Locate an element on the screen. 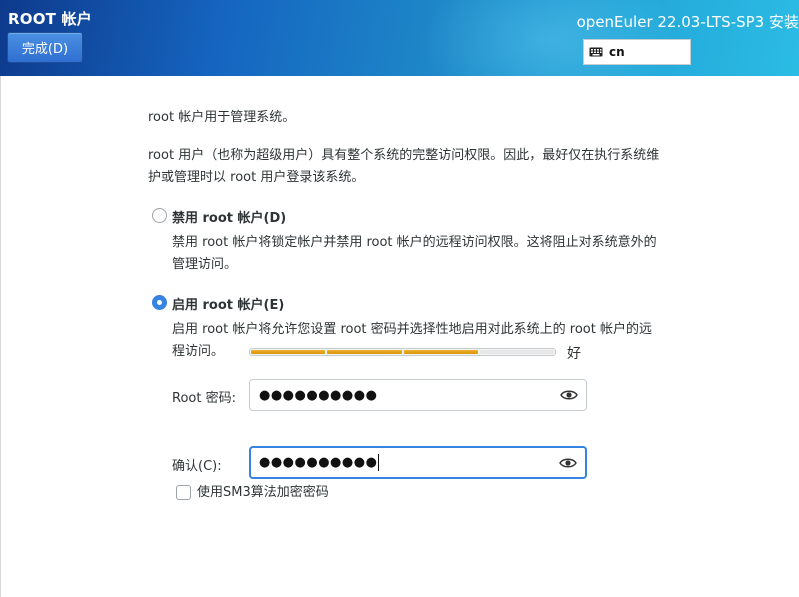 The height and width of the screenshot is (597, 799). enable-root-desc-line2: 程访问。 is located at coordinates (198, 351).